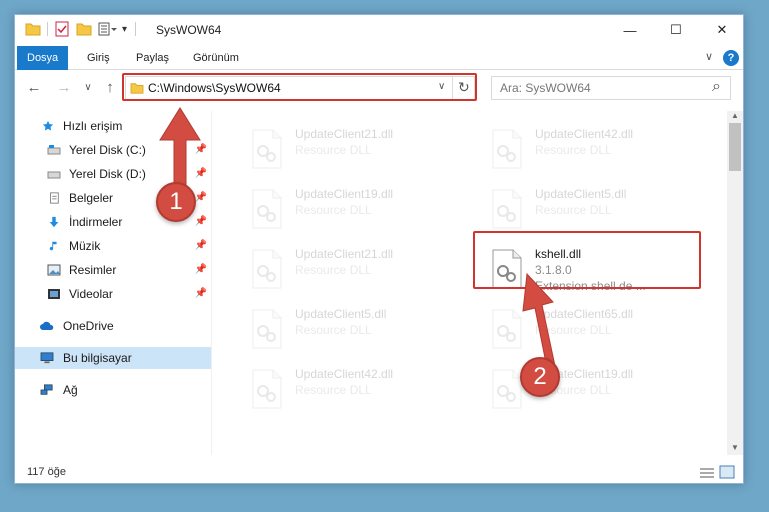 The height and width of the screenshot is (512, 769). Describe the element at coordinates (54, 222) in the screenshot. I see `download-icon` at that location.